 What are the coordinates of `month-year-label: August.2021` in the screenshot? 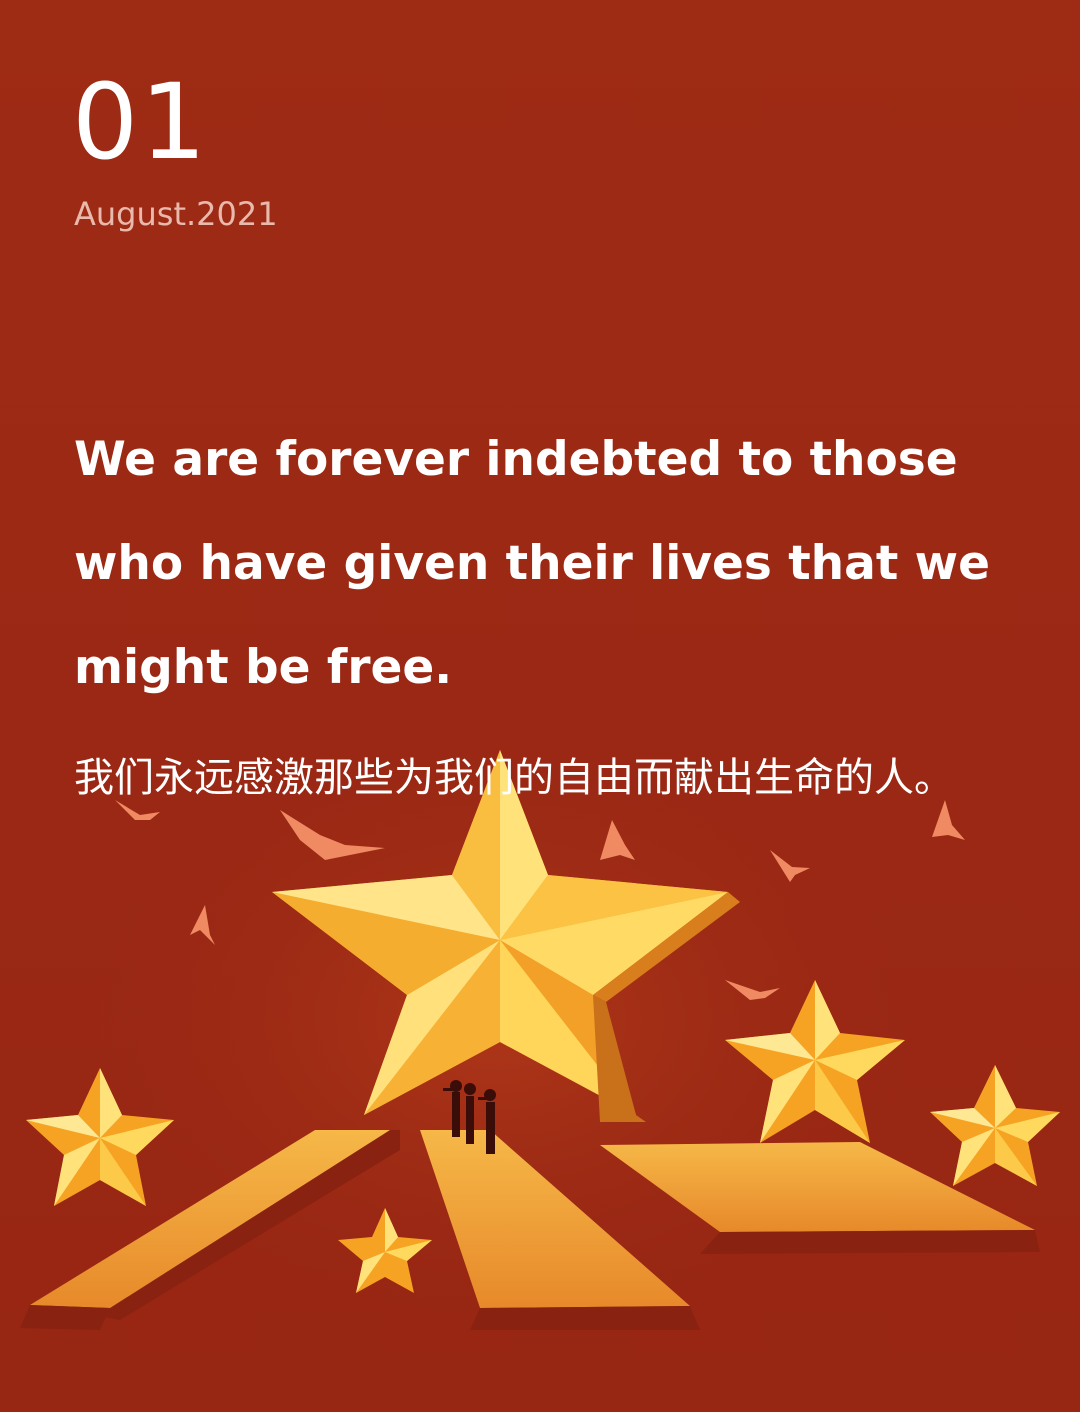 It's located at (176, 214).